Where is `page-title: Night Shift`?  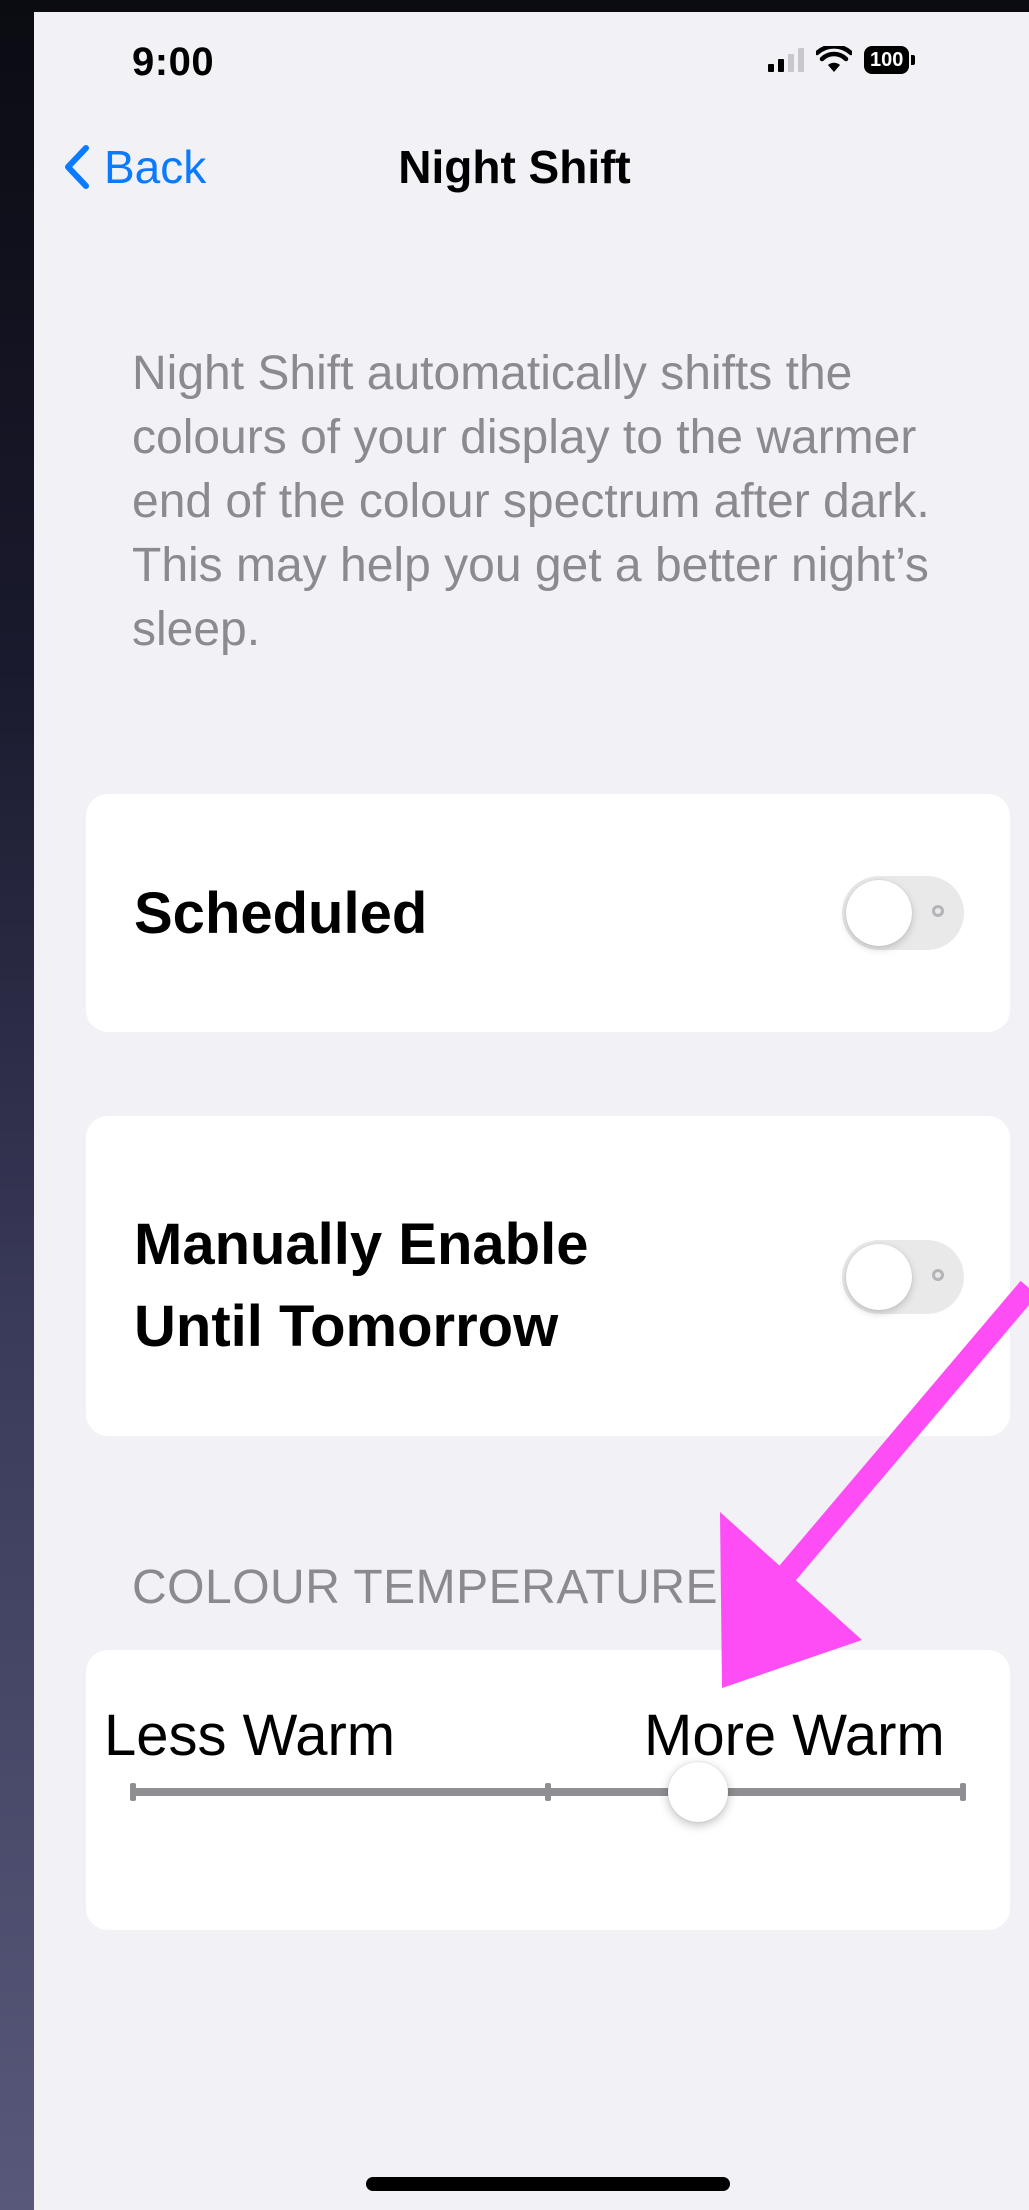
page-title: Night Shift is located at coordinates (514, 167).